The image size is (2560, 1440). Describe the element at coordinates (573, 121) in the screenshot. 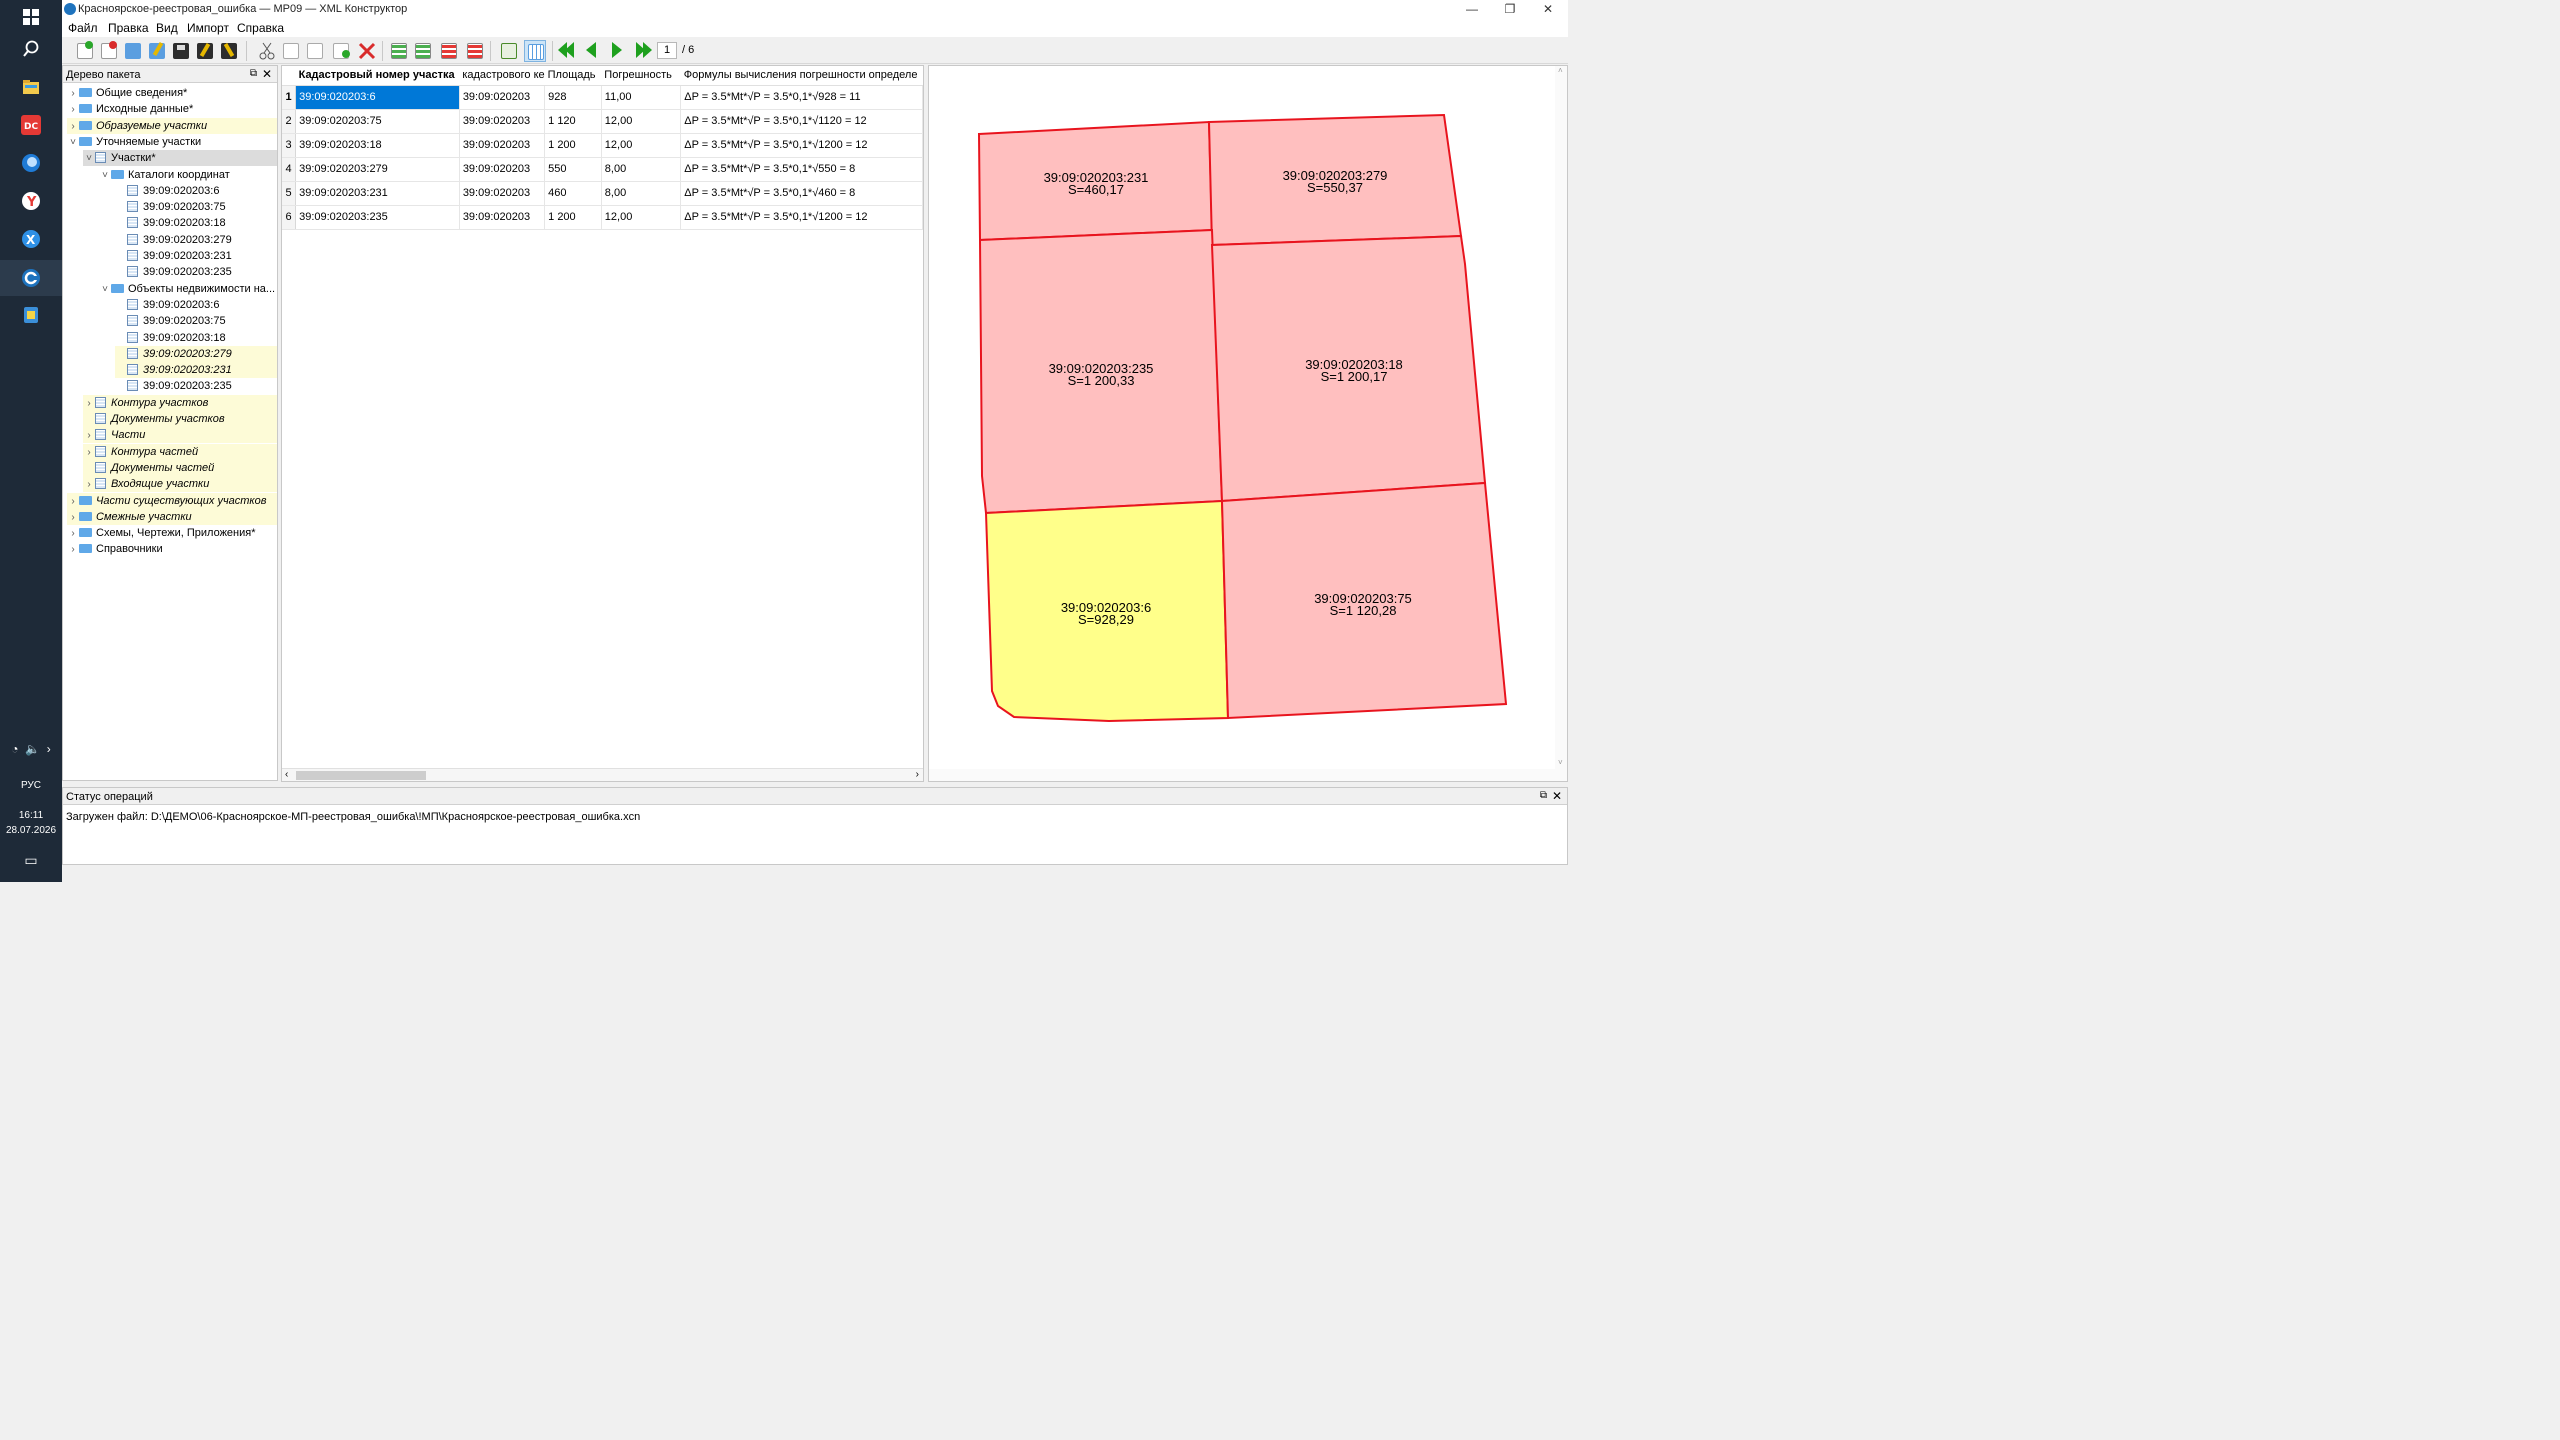

I see `cell-area: 1 120` at that location.